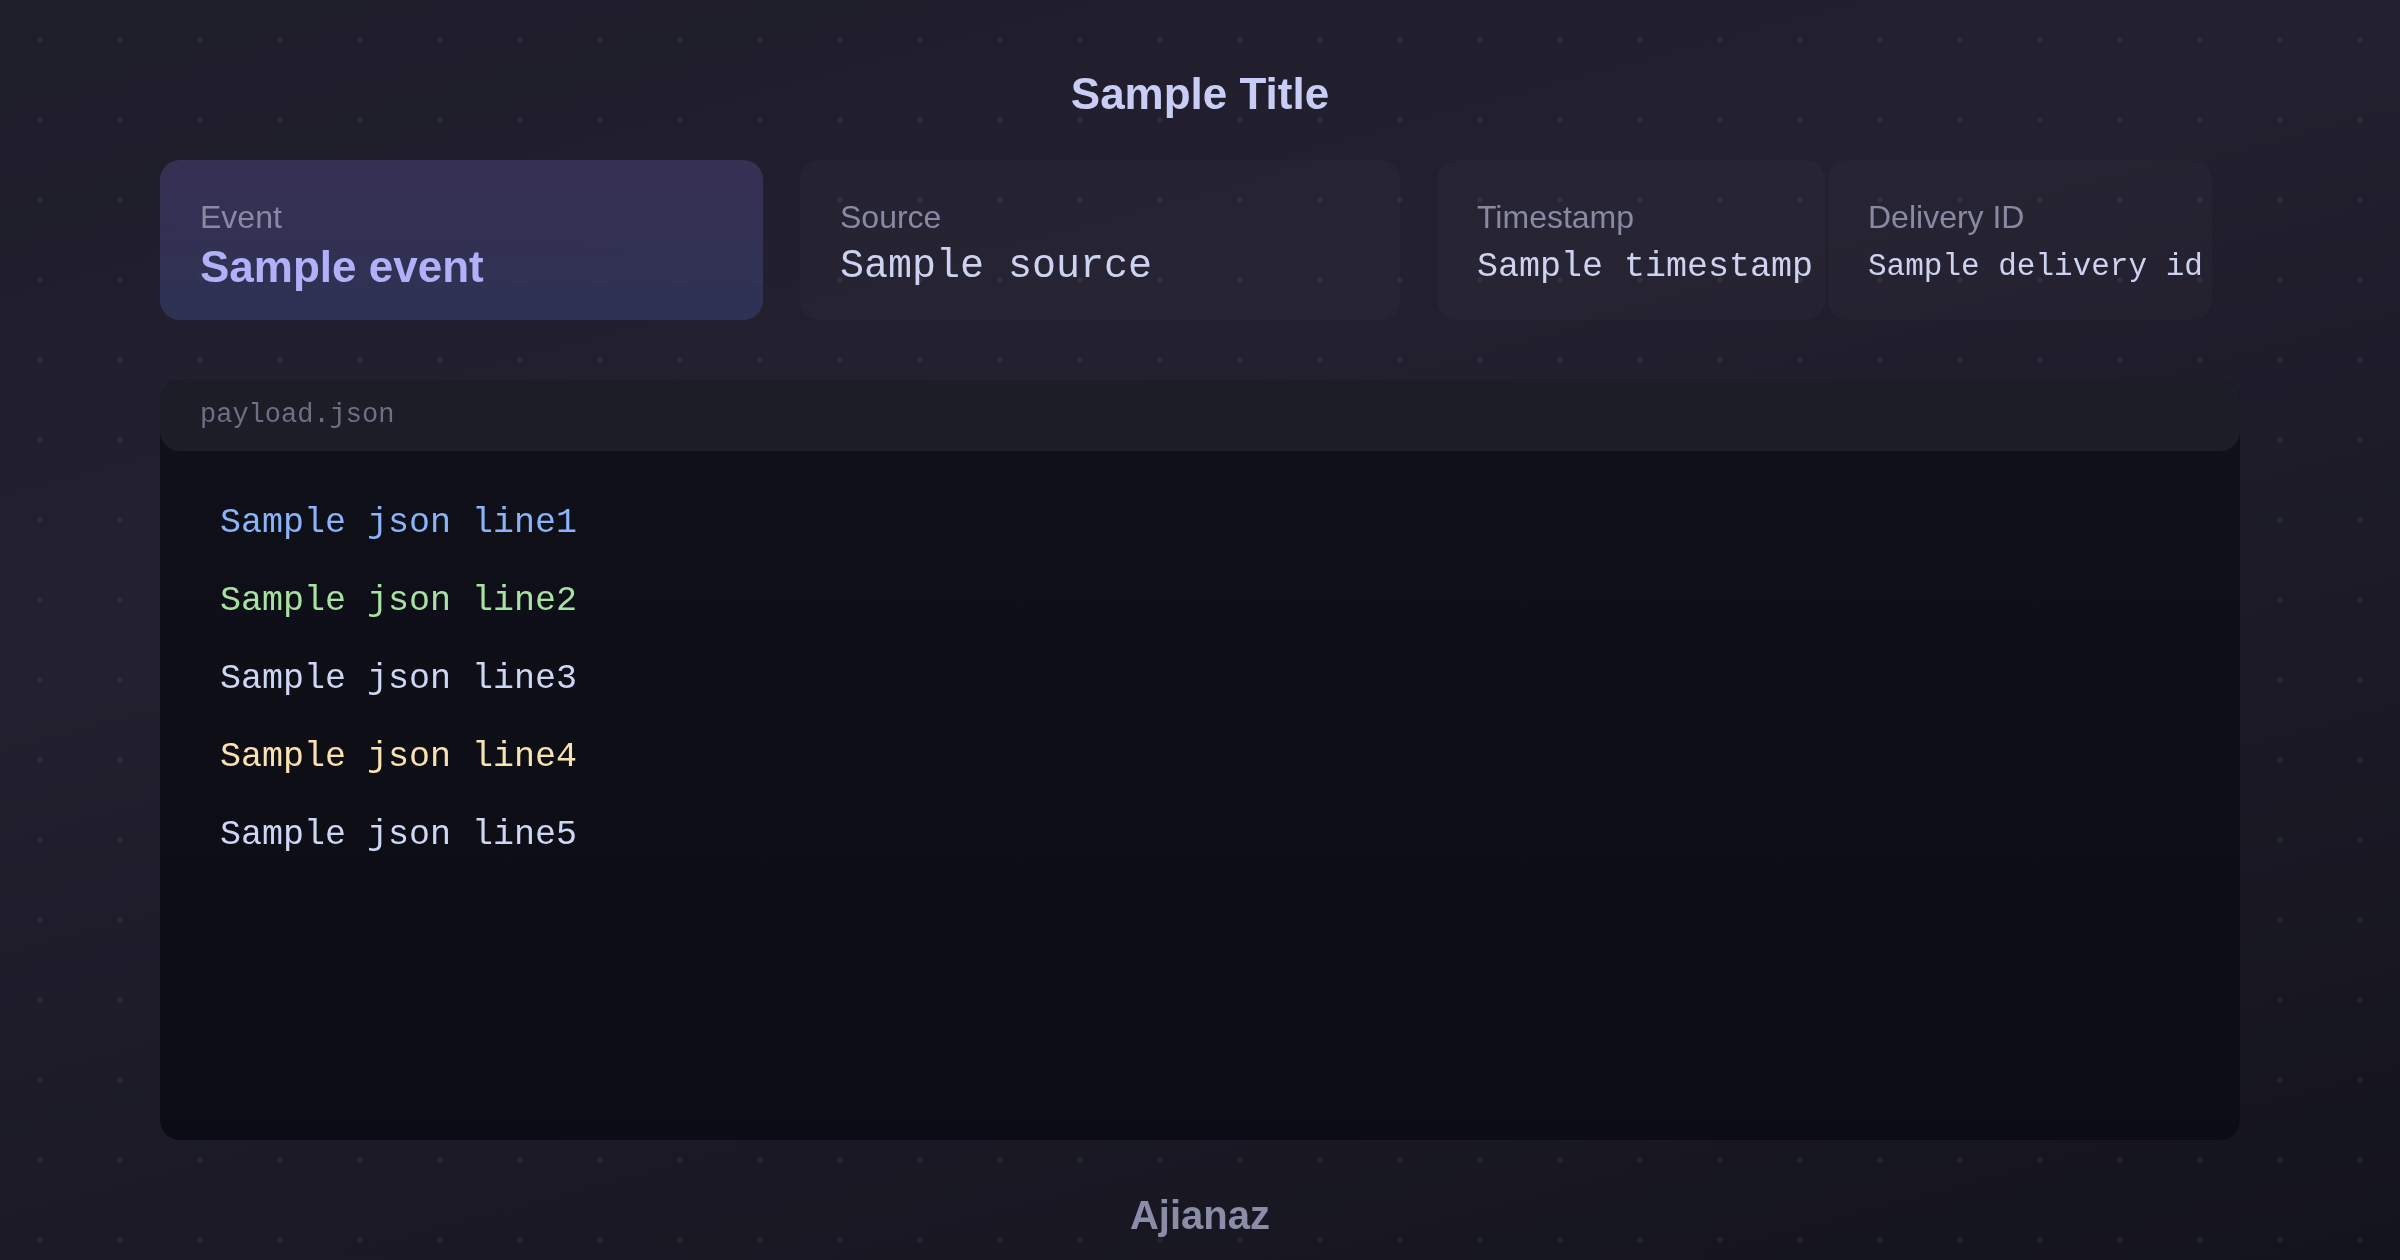 The image size is (2400, 1260). Describe the element at coordinates (399, 601) in the screenshot. I see `code-line: Sample json line2` at that location.